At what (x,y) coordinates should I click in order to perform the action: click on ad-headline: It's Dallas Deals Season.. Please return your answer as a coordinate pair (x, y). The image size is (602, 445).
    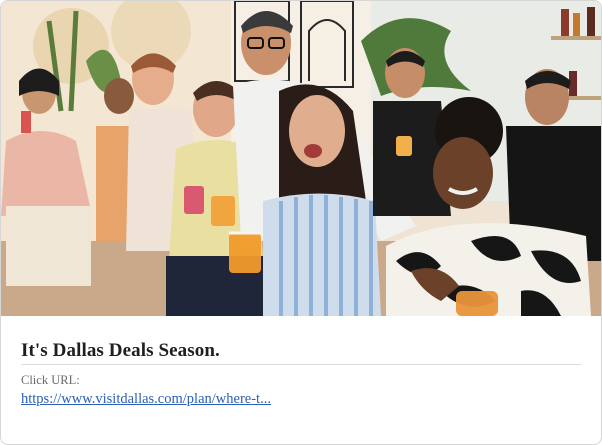
    Looking at the image, I should click on (120, 350).